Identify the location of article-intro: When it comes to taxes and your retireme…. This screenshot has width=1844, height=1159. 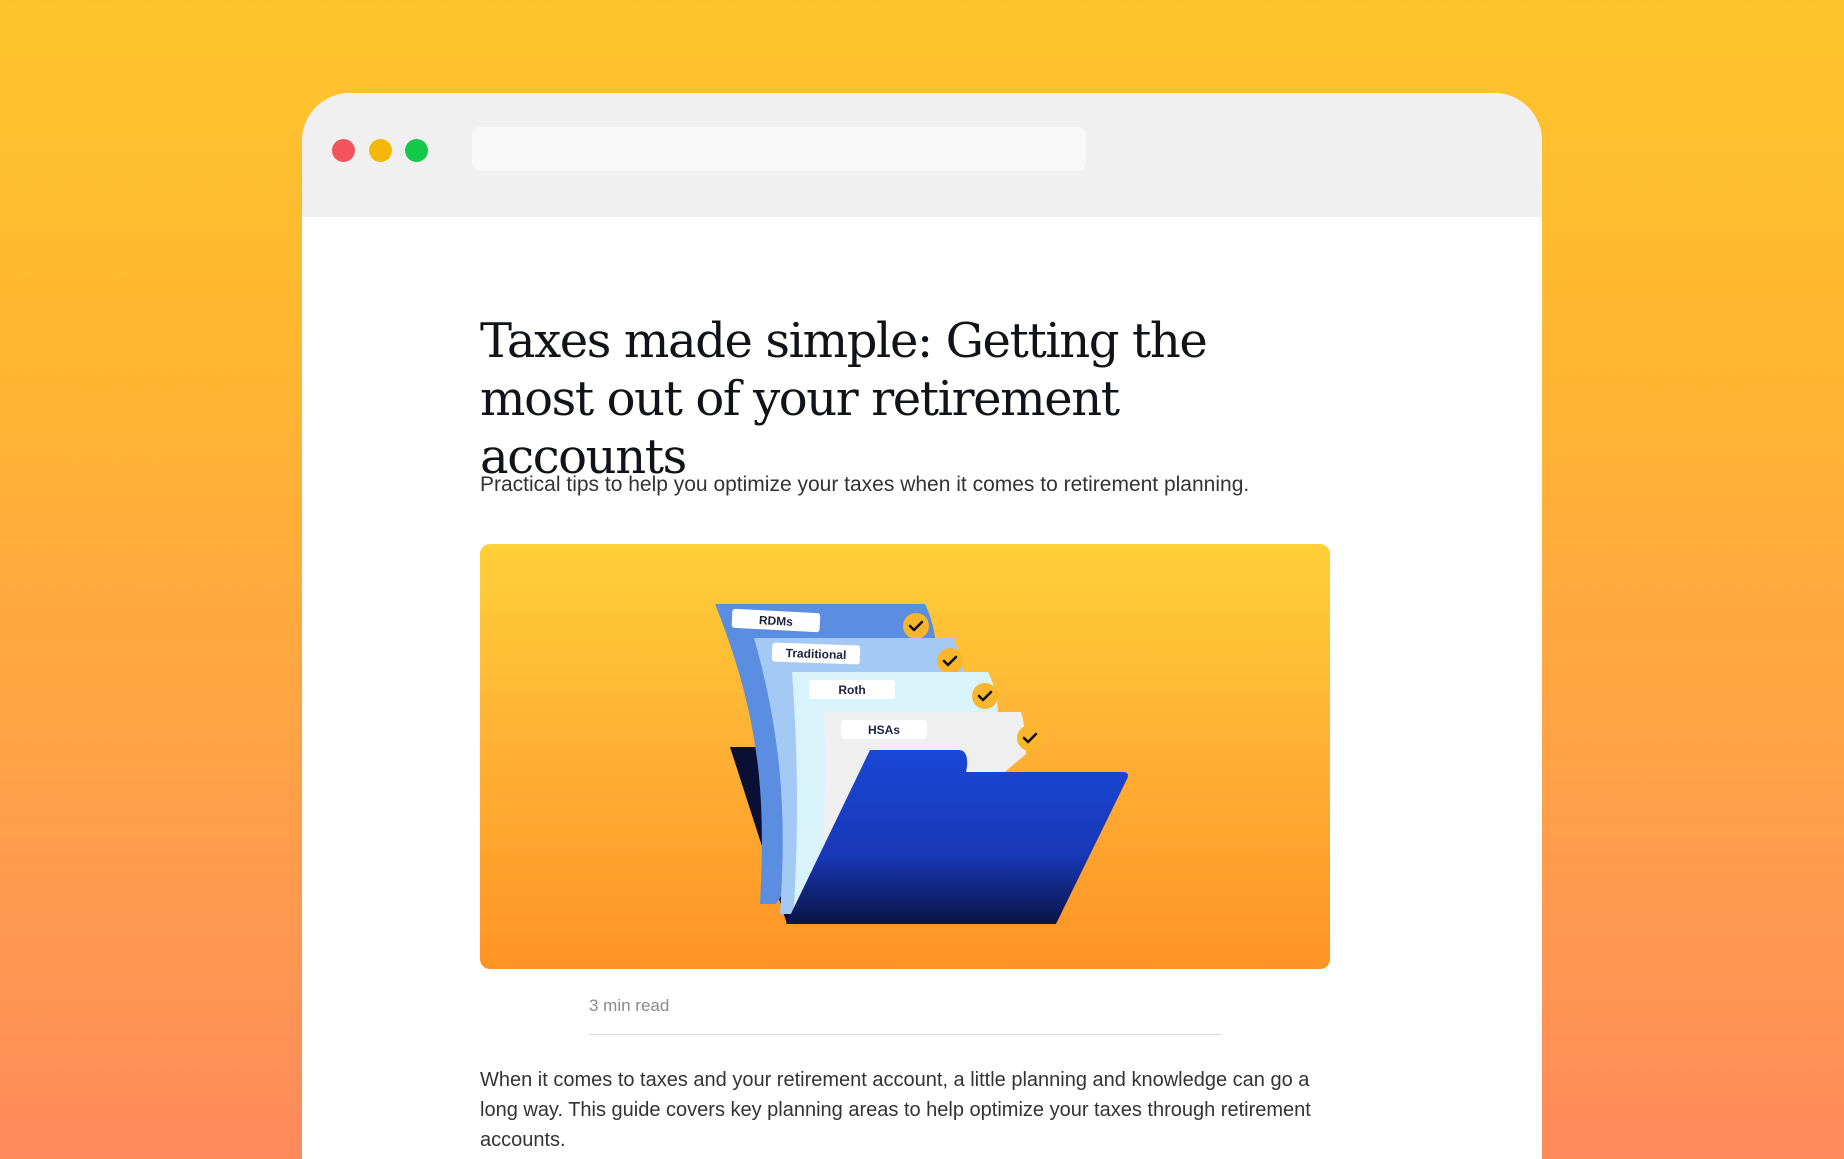
(895, 1110).